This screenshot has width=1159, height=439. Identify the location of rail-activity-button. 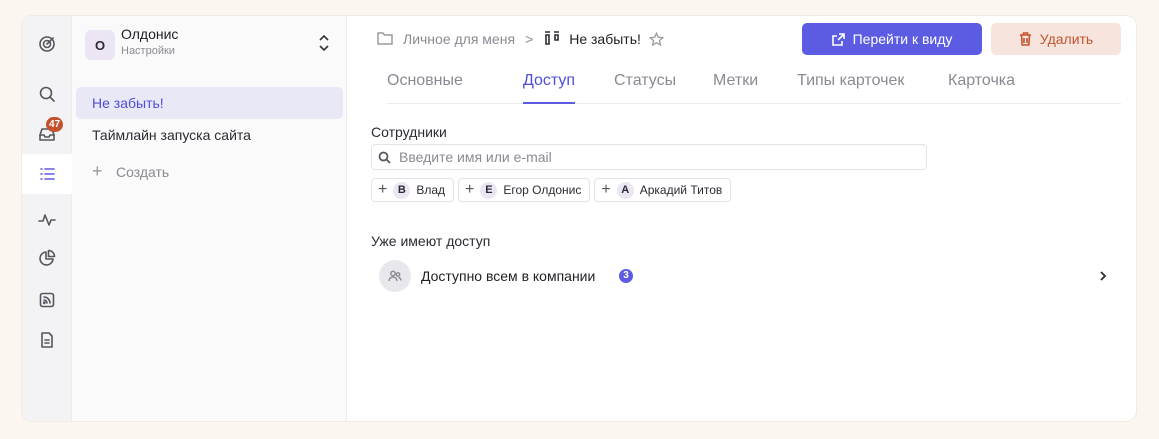
(47, 220).